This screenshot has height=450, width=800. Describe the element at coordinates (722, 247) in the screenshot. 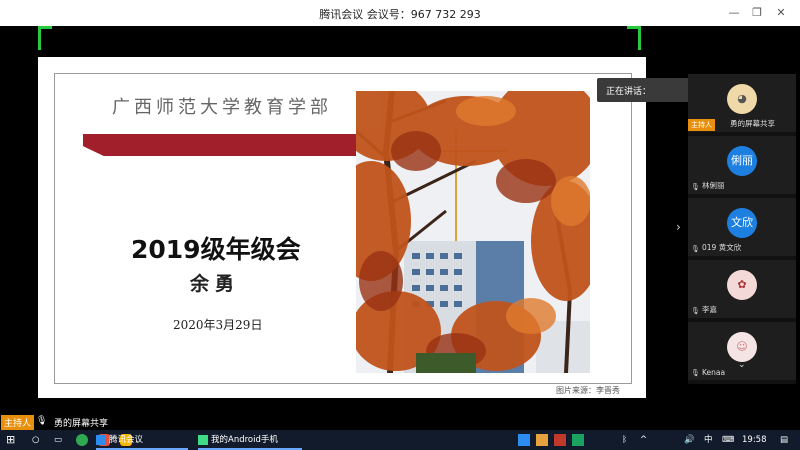

I see `participant-name: 019 黄文欣` at that location.